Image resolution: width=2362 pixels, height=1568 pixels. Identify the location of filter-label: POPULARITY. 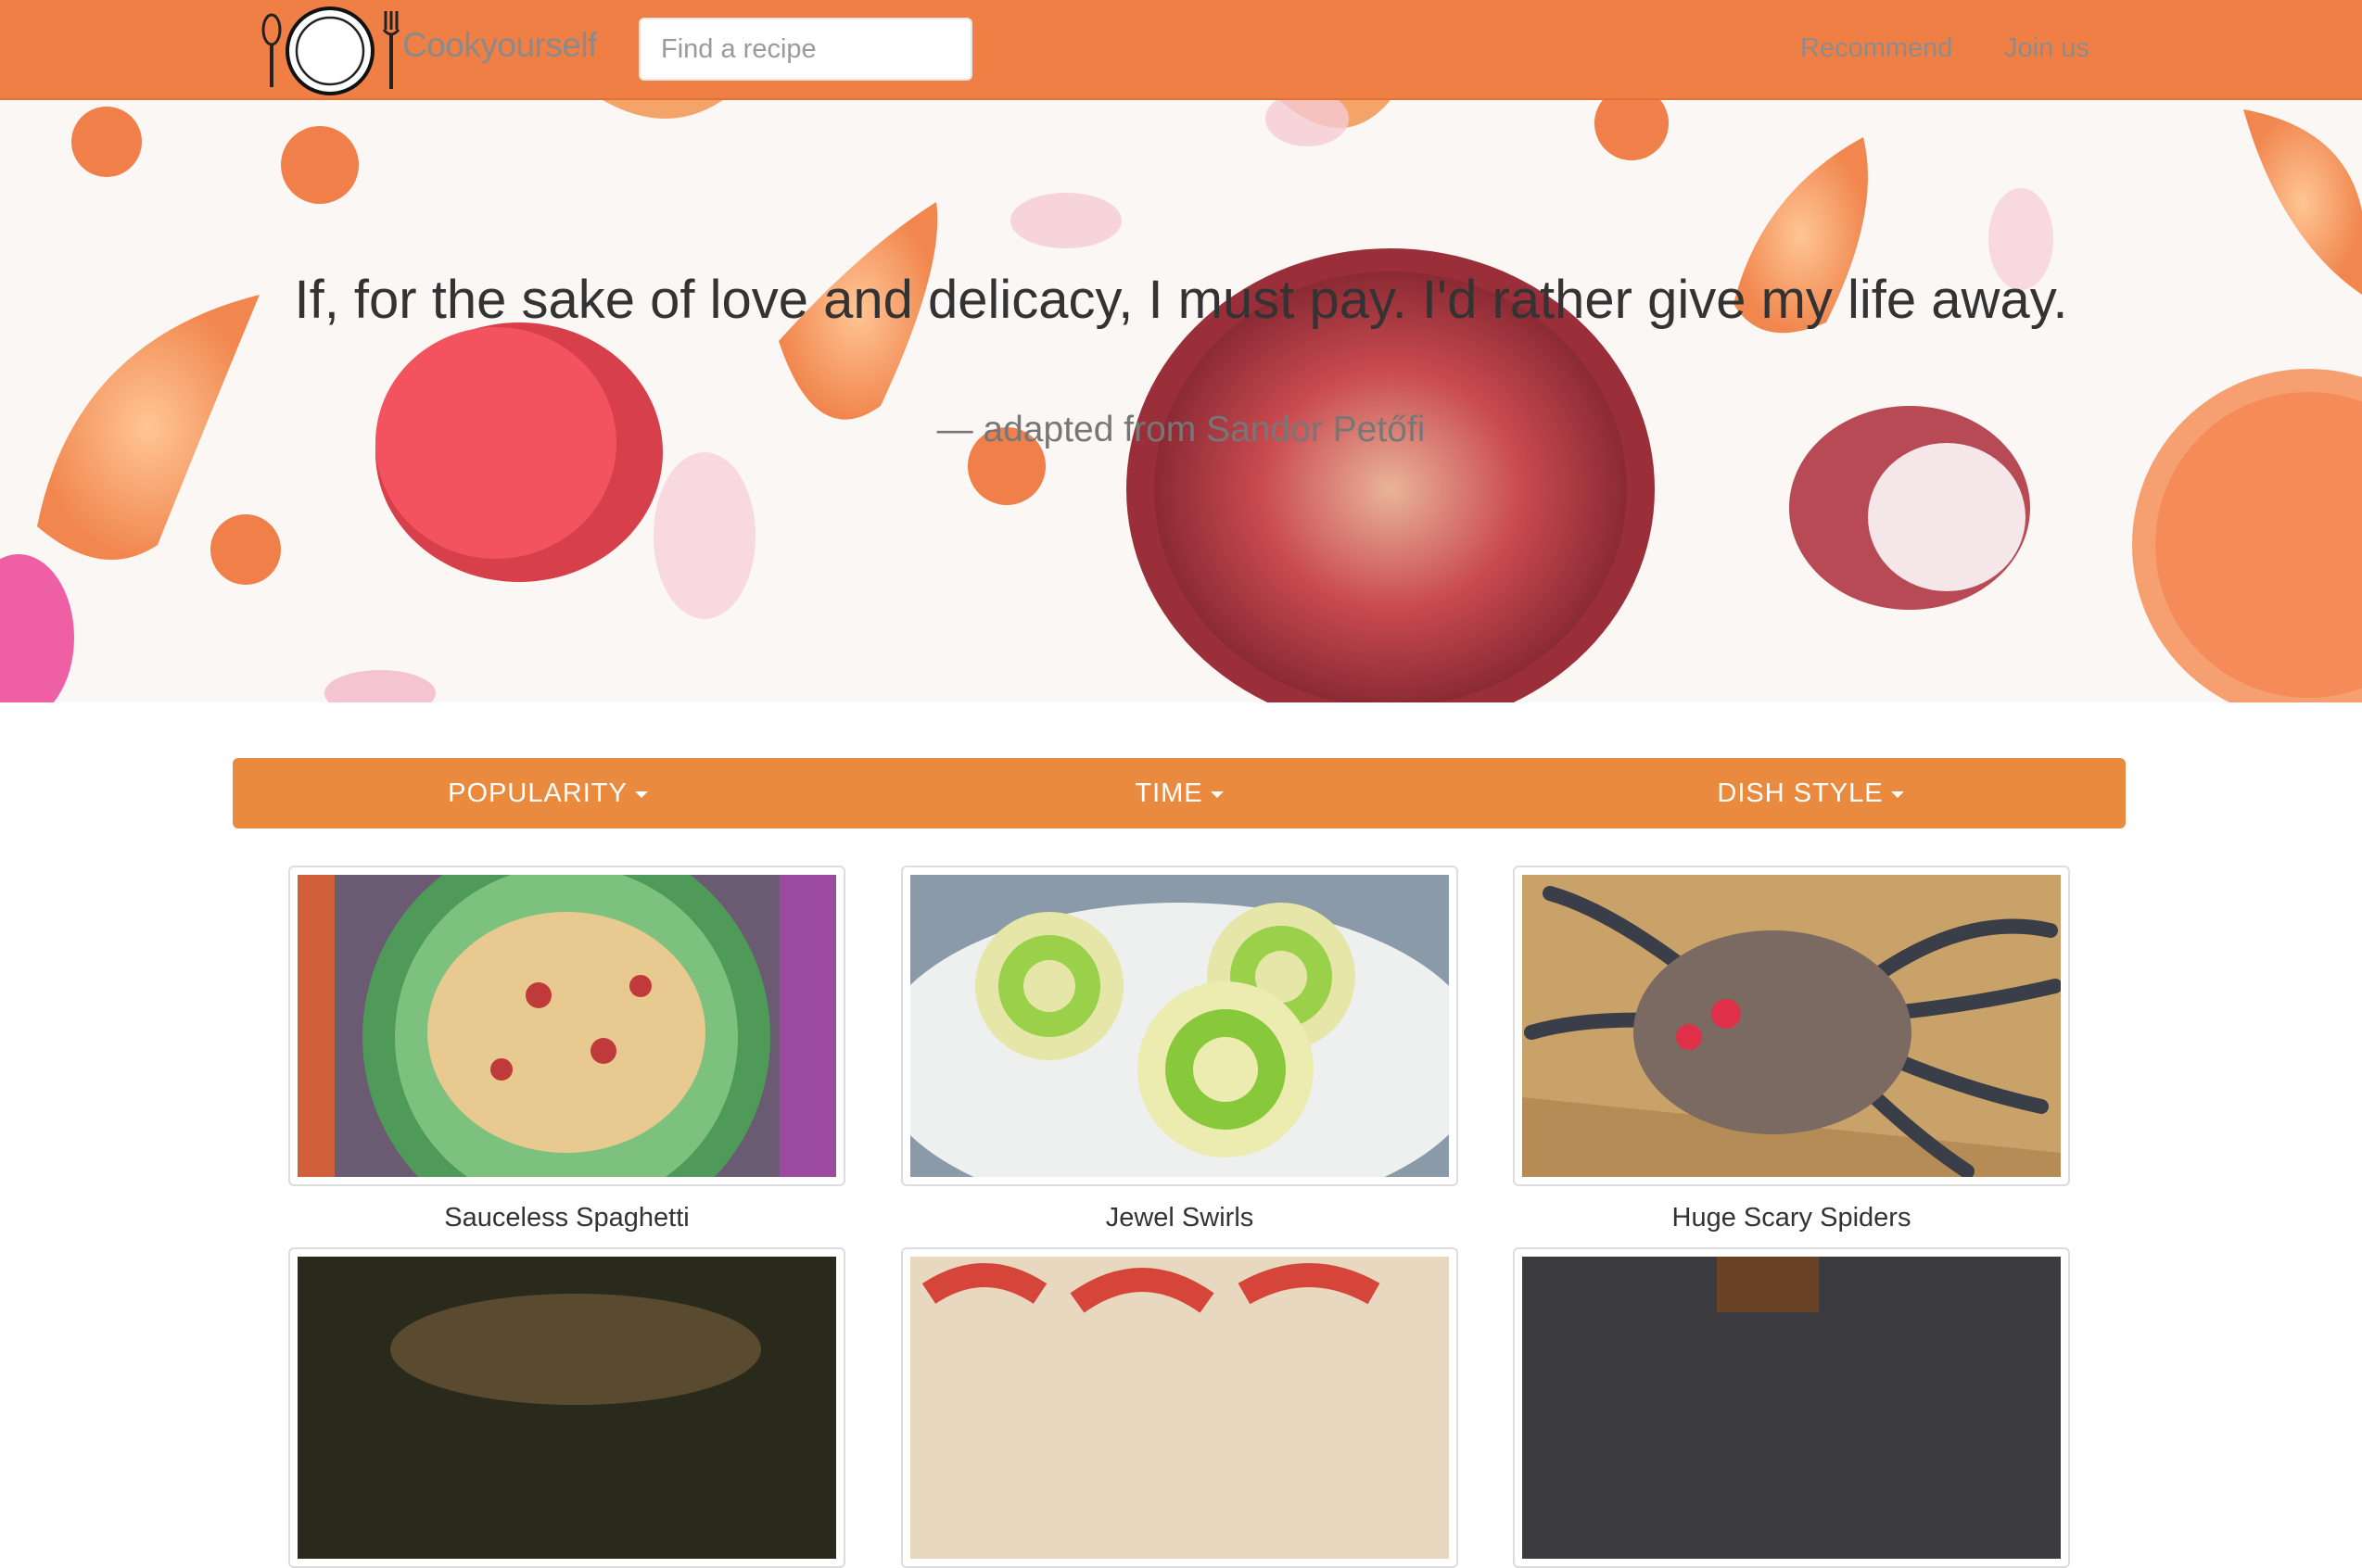
(538, 793).